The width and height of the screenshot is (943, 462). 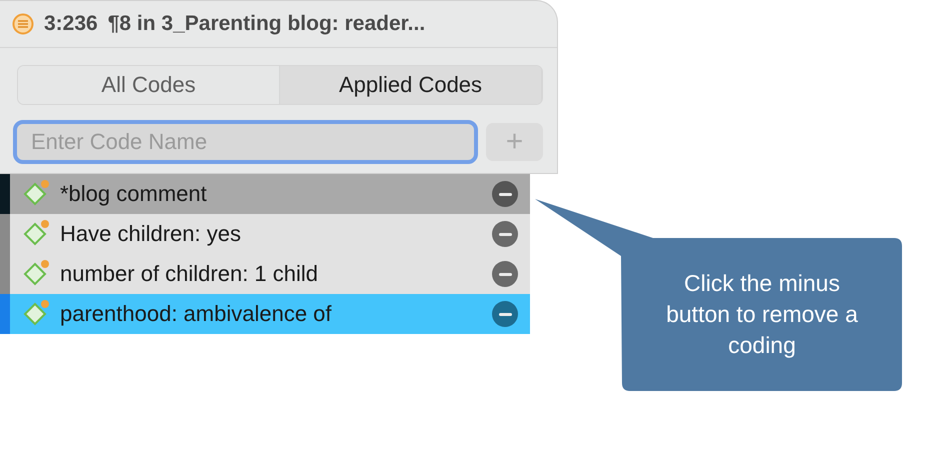 What do you see at coordinates (149, 85) in the screenshot?
I see `tab: All Codes` at bounding box center [149, 85].